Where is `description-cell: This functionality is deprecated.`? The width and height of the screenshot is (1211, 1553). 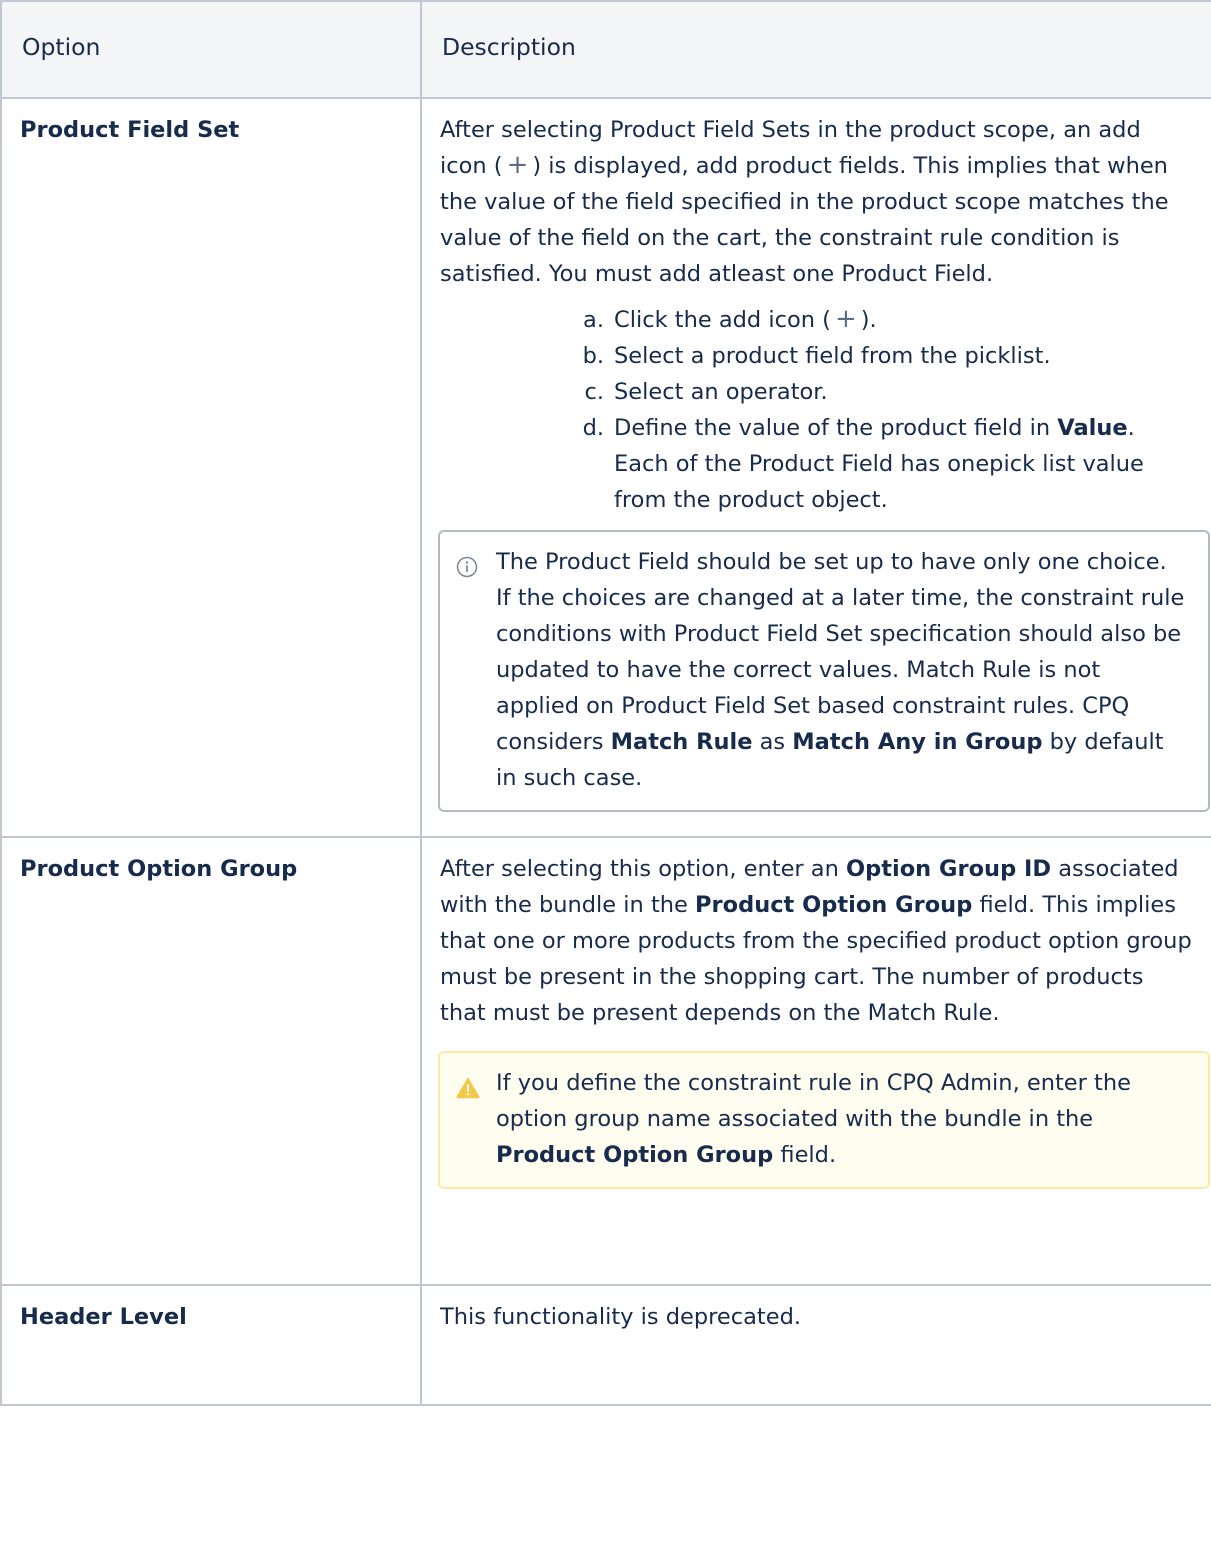
description-cell: This functionality is deprecated. is located at coordinates (815, 1345).